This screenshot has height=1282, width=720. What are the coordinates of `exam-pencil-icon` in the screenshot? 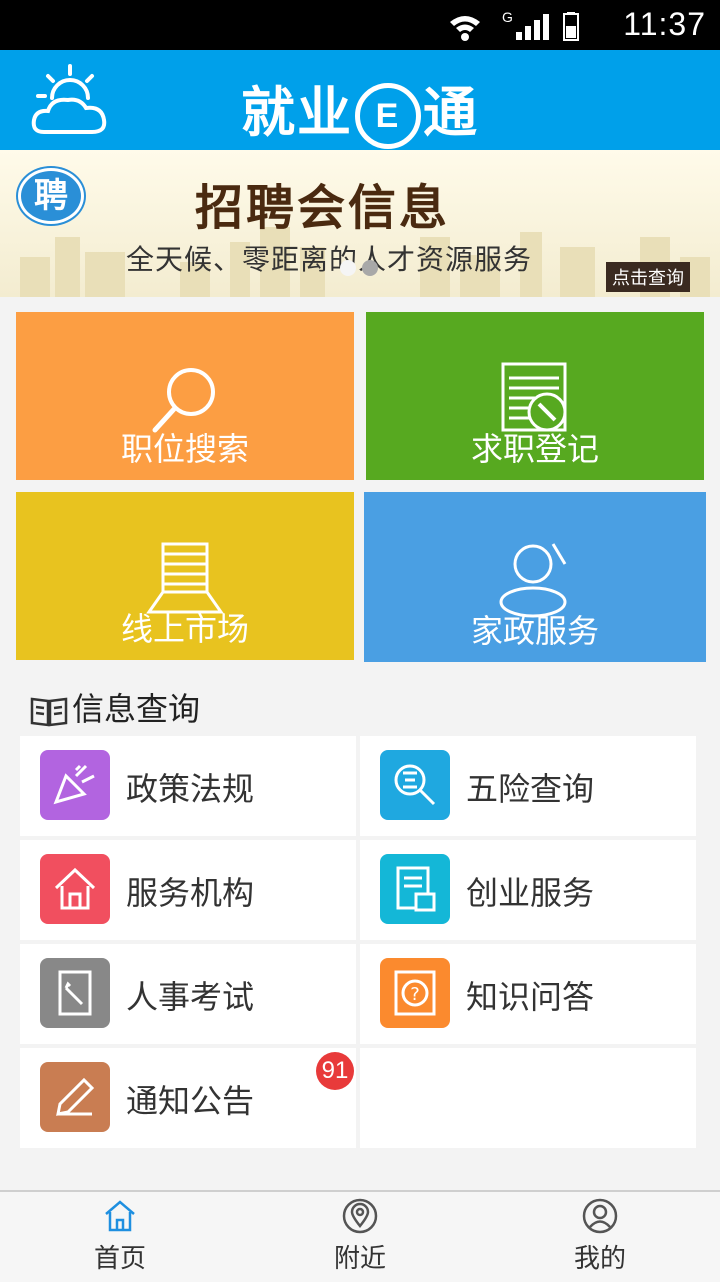 It's located at (75, 993).